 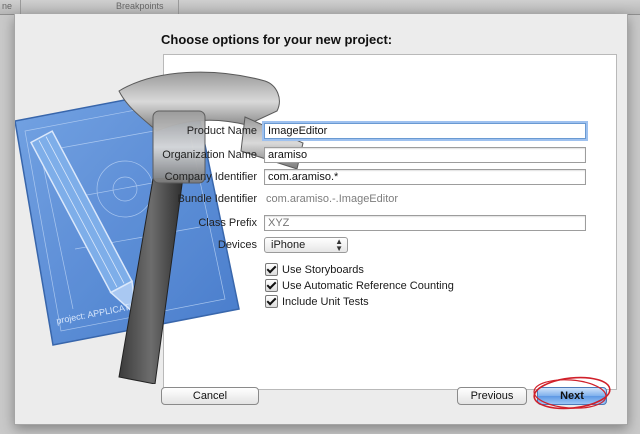 I want to click on use-arc-checkbox: Use Automatic Reference Counting, so click(x=359, y=285).